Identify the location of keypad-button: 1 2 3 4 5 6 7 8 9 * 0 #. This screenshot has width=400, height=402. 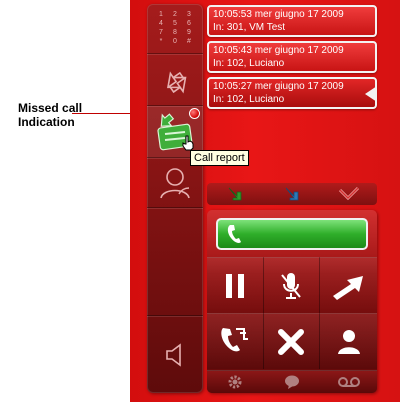
(175, 29).